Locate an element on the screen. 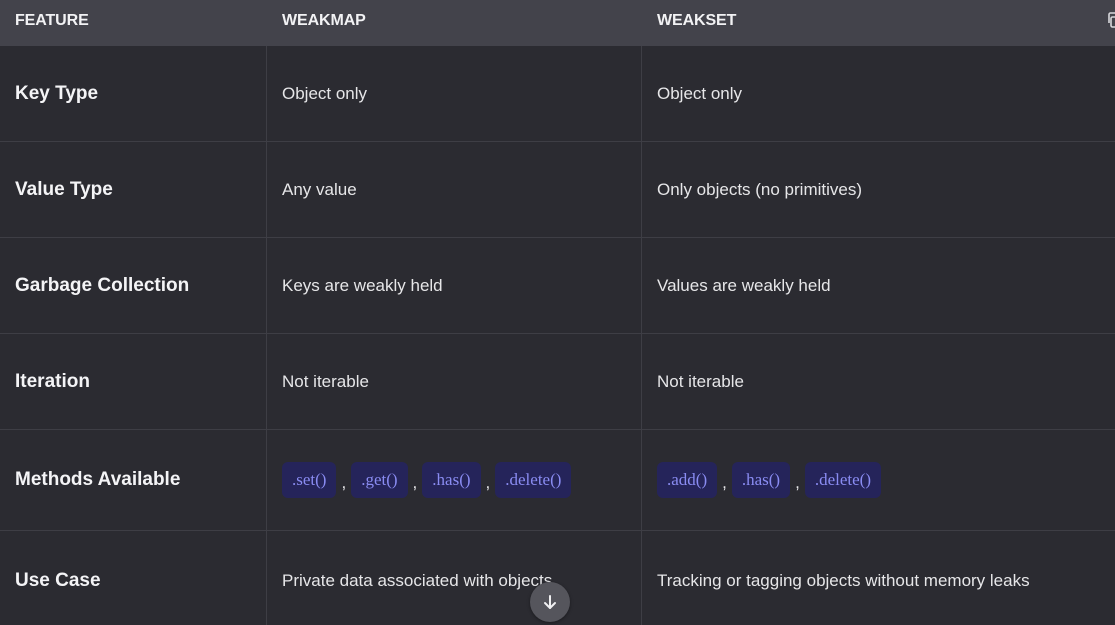 Image resolution: width=1115 pixels, height=625 pixels. row-weakset: Object only is located at coordinates (700, 93).